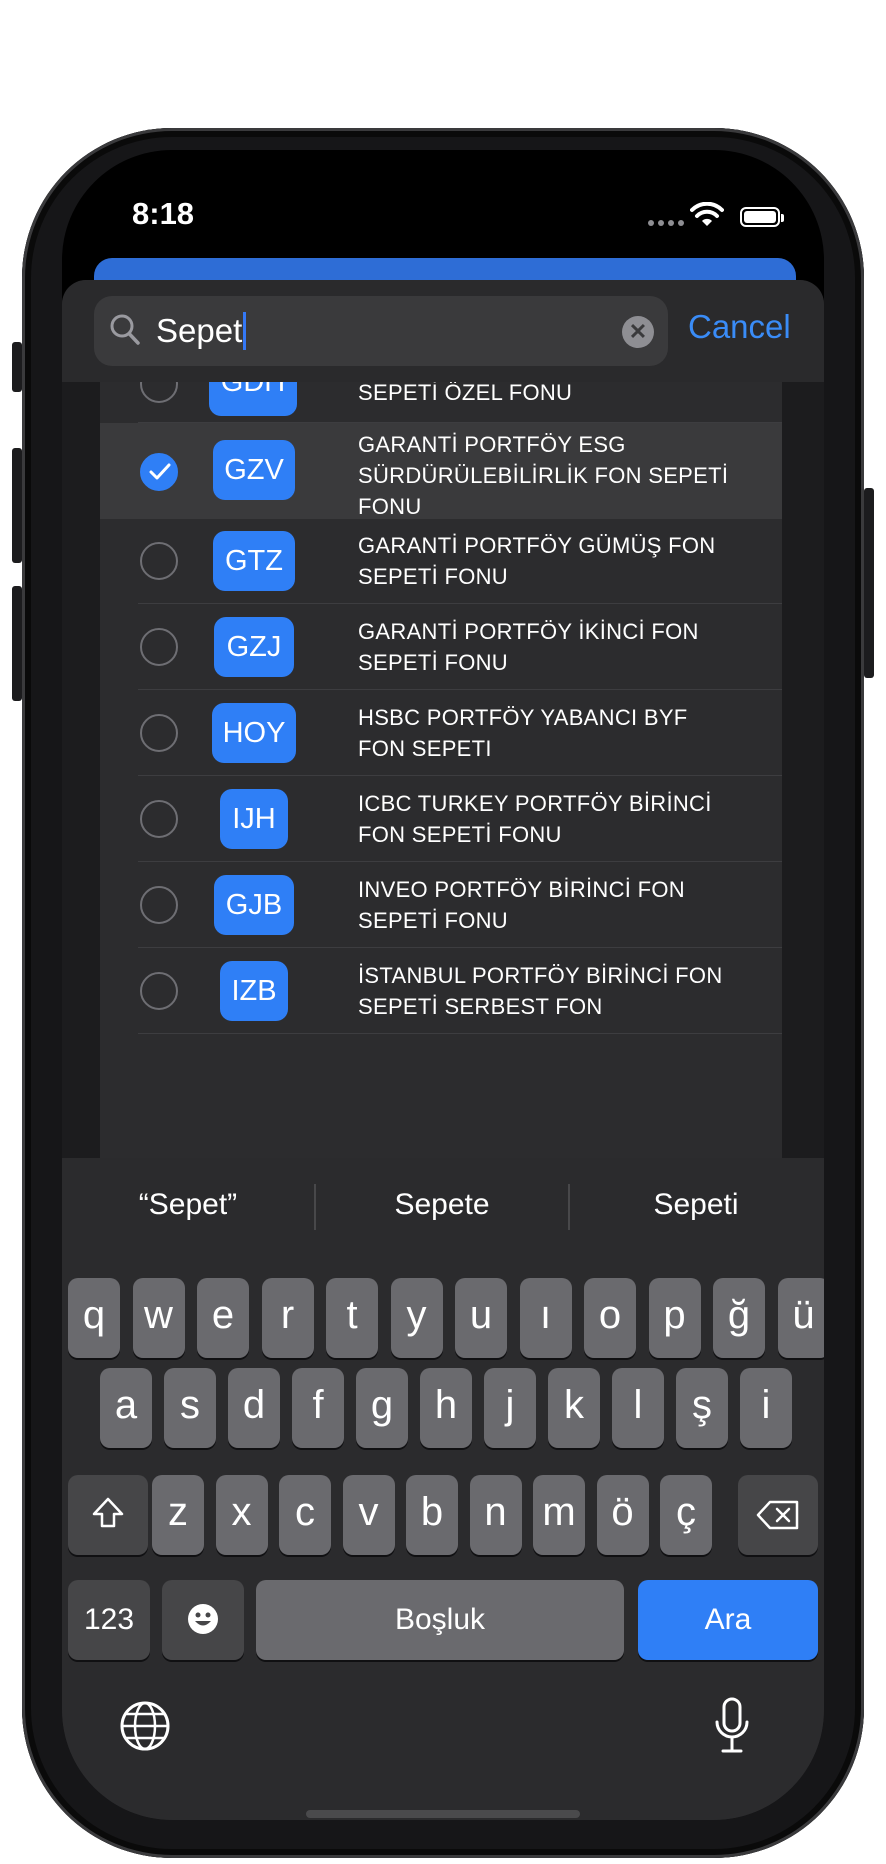 This screenshot has width=886, height=1864. Describe the element at coordinates (287, 1318) in the screenshot. I see `key-r: r` at that location.